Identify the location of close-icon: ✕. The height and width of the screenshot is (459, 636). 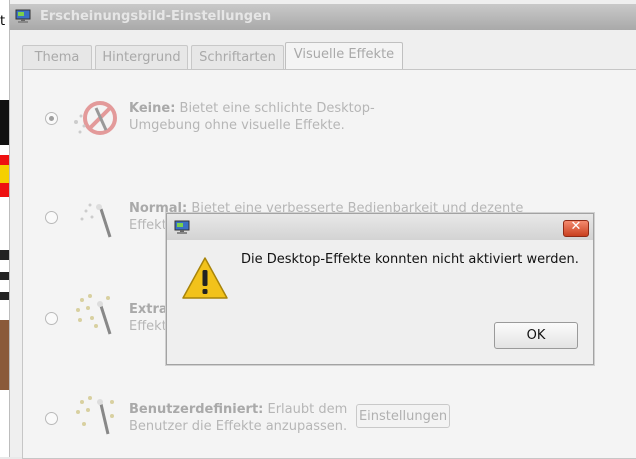
(576, 226).